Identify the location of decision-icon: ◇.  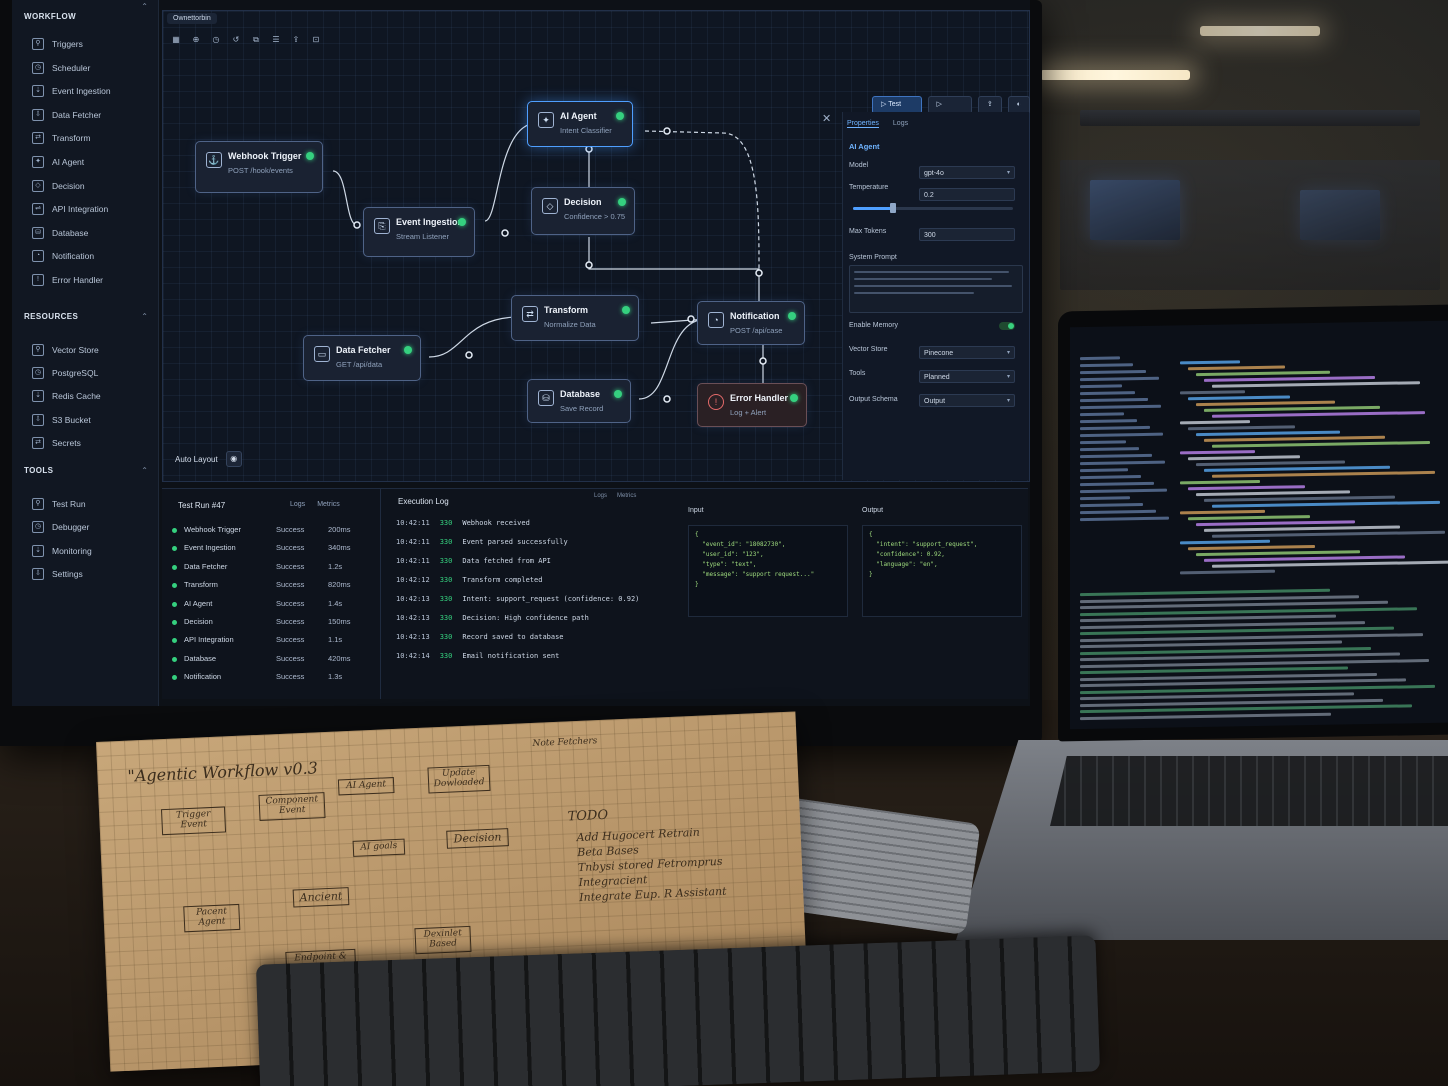
(38, 185).